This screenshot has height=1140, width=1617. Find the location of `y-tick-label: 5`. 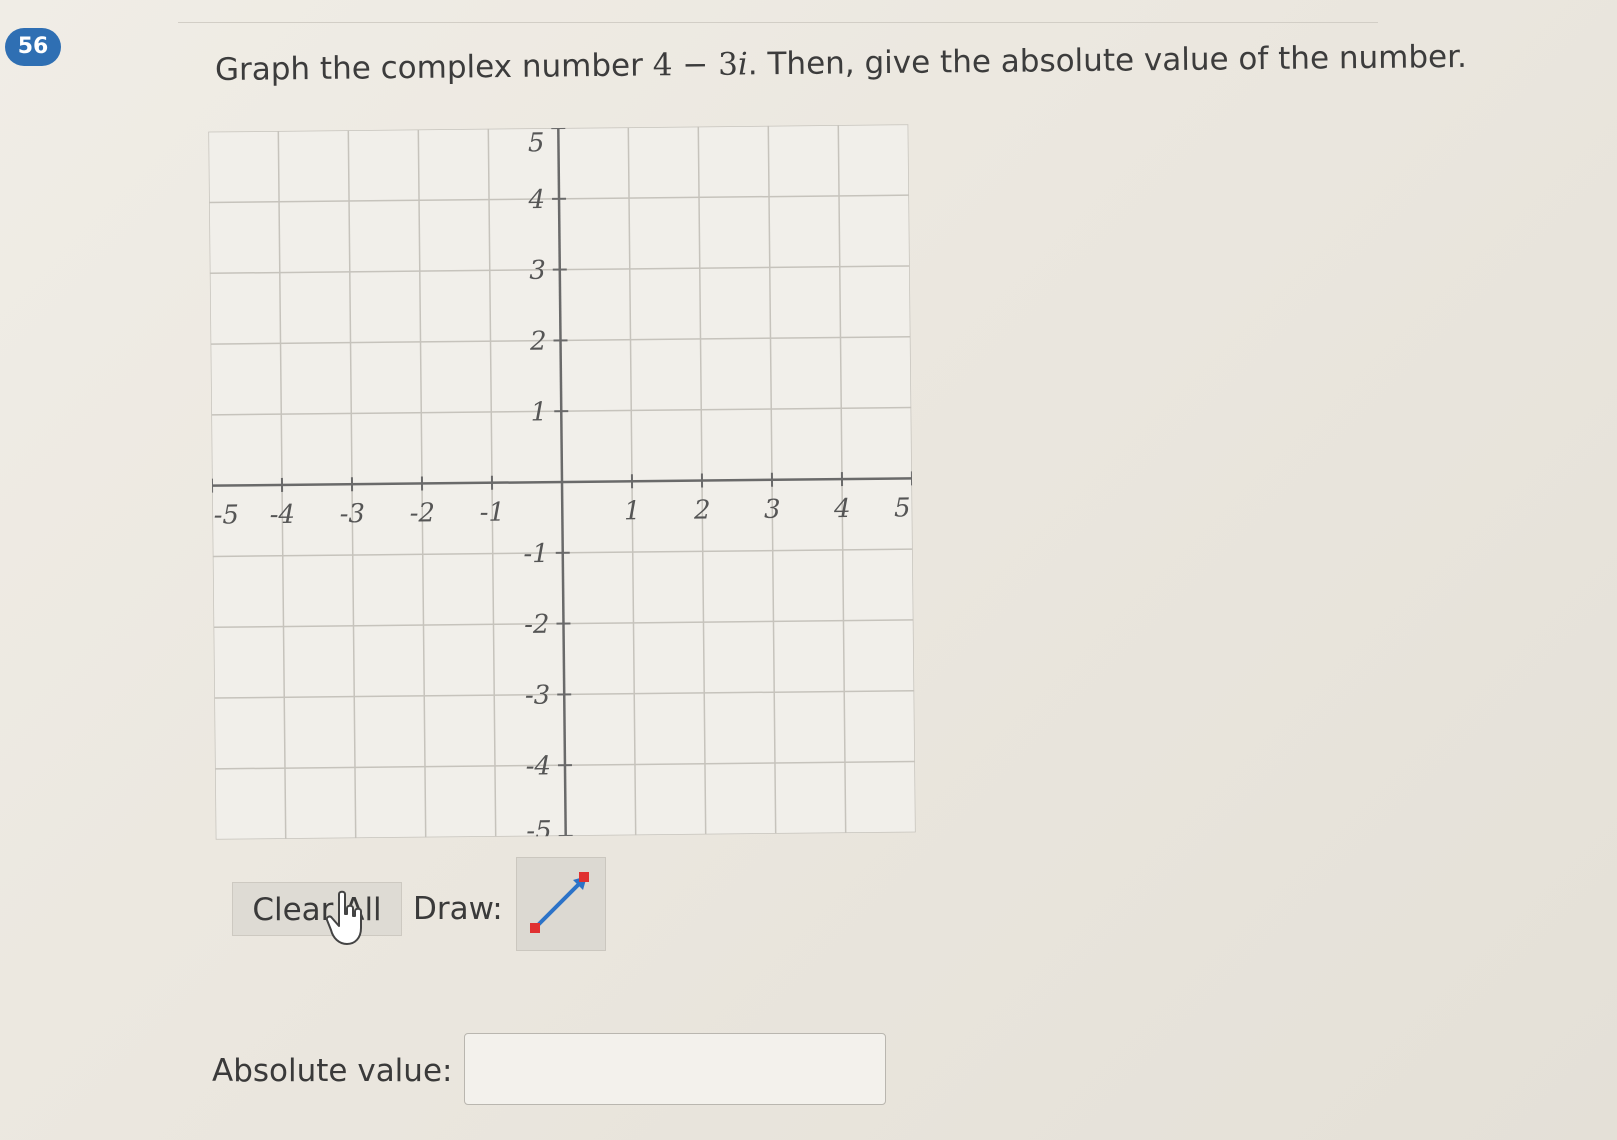

y-tick-label: 5 is located at coordinates (536, 143).